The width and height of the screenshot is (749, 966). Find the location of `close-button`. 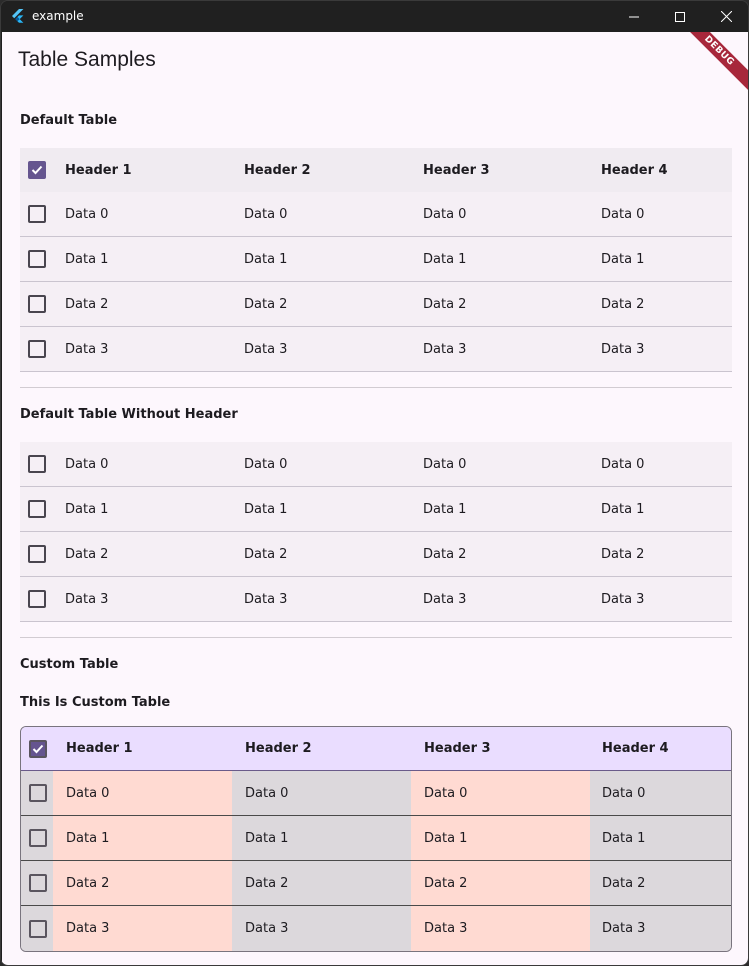

close-button is located at coordinates (725, 16).